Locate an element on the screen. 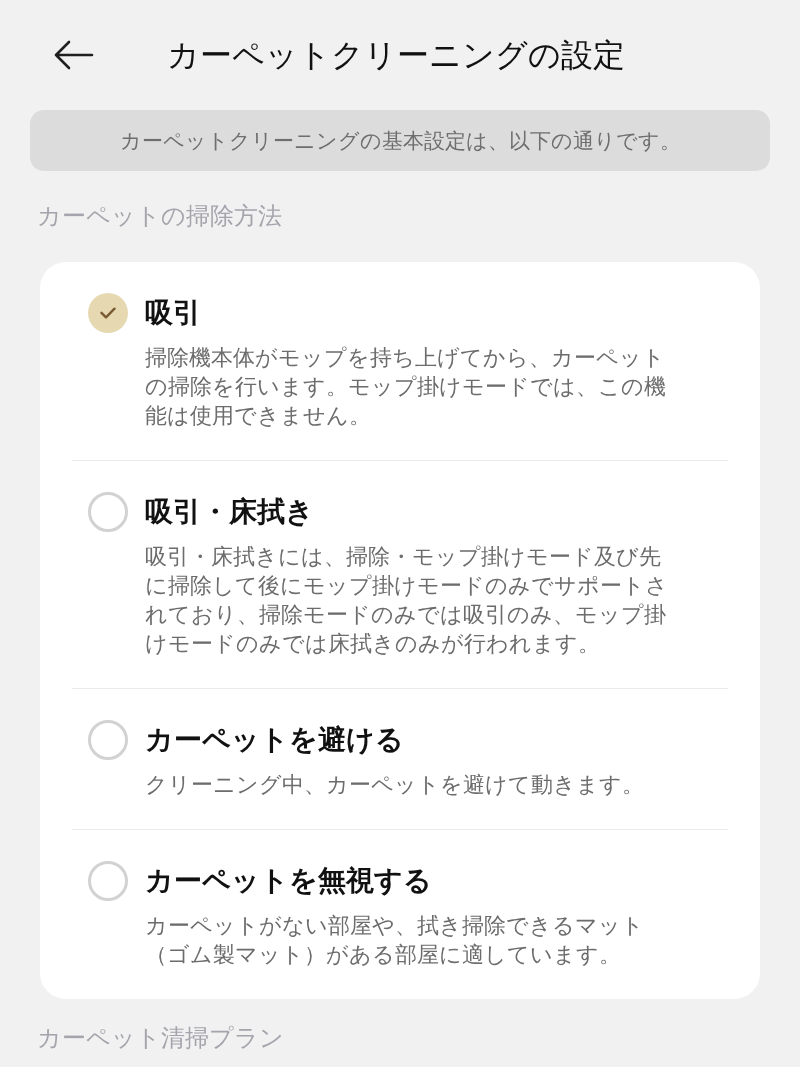 The width and height of the screenshot is (800, 1067). option-title: 吸引 is located at coordinates (173, 313).